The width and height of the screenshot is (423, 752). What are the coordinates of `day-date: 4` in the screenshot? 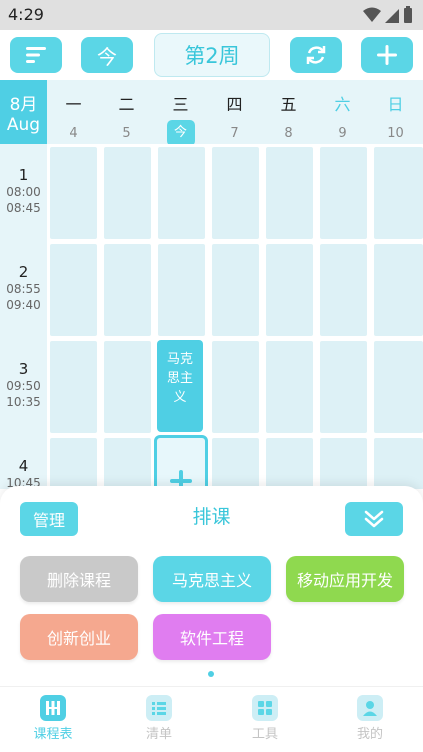 It's located at (73, 133).